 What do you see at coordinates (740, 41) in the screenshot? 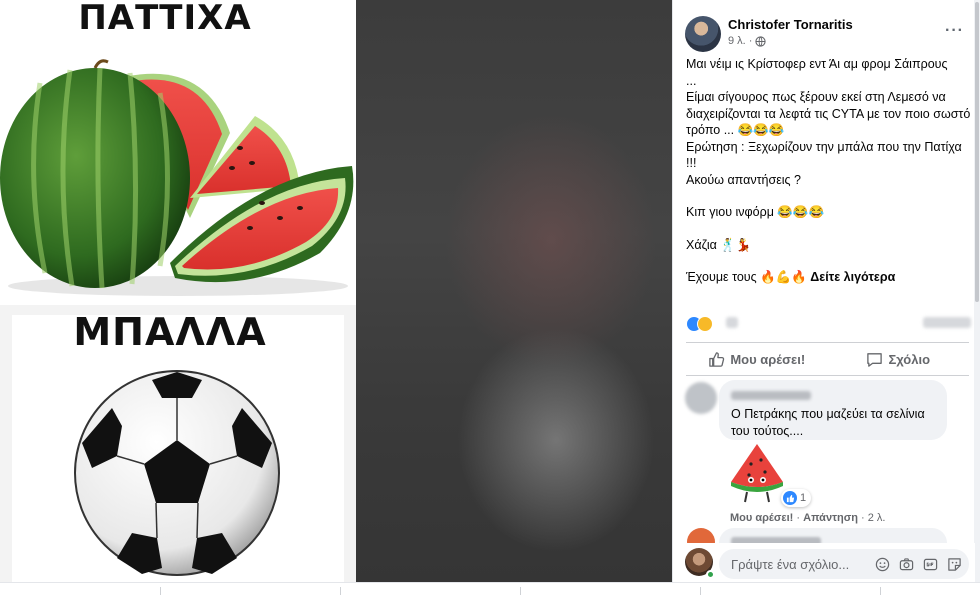
I see `post-time: 9 λ. ·` at bounding box center [740, 41].